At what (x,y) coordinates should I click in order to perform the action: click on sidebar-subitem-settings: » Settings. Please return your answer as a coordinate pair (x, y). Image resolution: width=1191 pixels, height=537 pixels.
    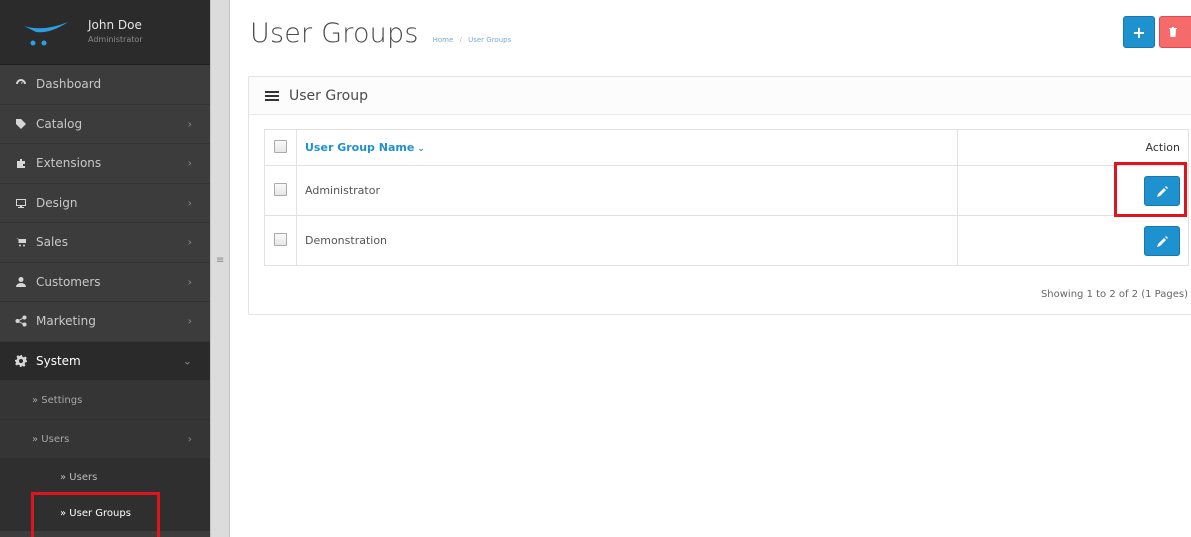
    Looking at the image, I should click on (105, 400).